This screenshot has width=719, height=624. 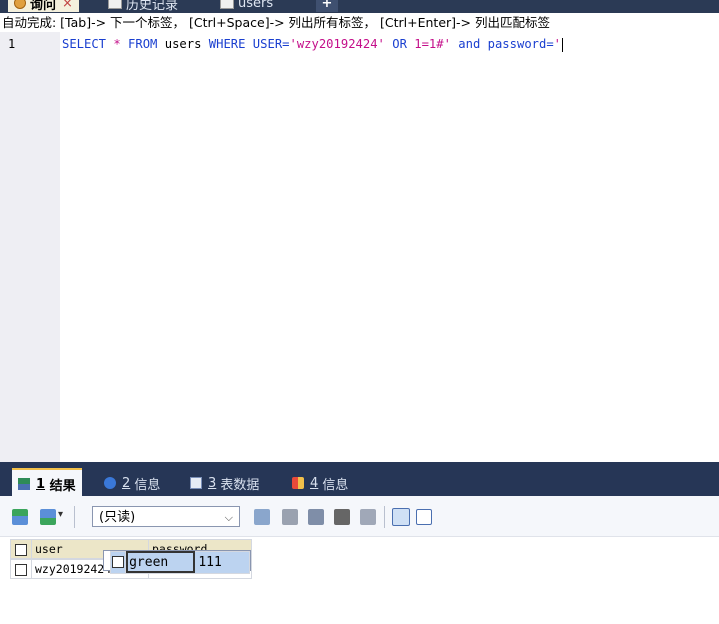 What do you see at coordinates (314, 483) in the screenshot?
I see `tab-info-2-num: 4` at bounding box center [314, 483].